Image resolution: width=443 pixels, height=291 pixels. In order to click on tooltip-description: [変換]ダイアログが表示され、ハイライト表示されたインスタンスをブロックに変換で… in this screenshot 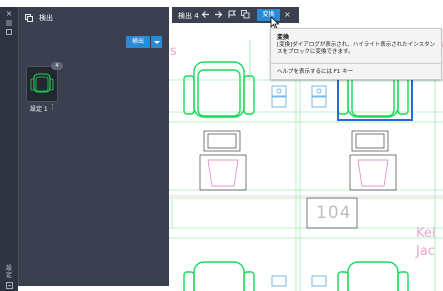, I will do `click(356, 48)`.